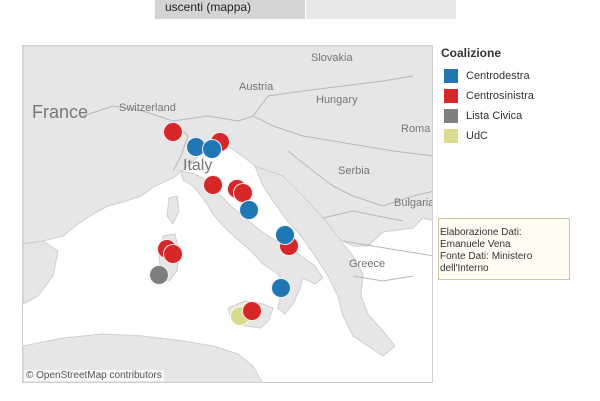 This screenshot has height=401, width=600. Describe the element at coordinates (475, 244) in the screenshot. I see `note-line: Emanuele Vena` at that location.